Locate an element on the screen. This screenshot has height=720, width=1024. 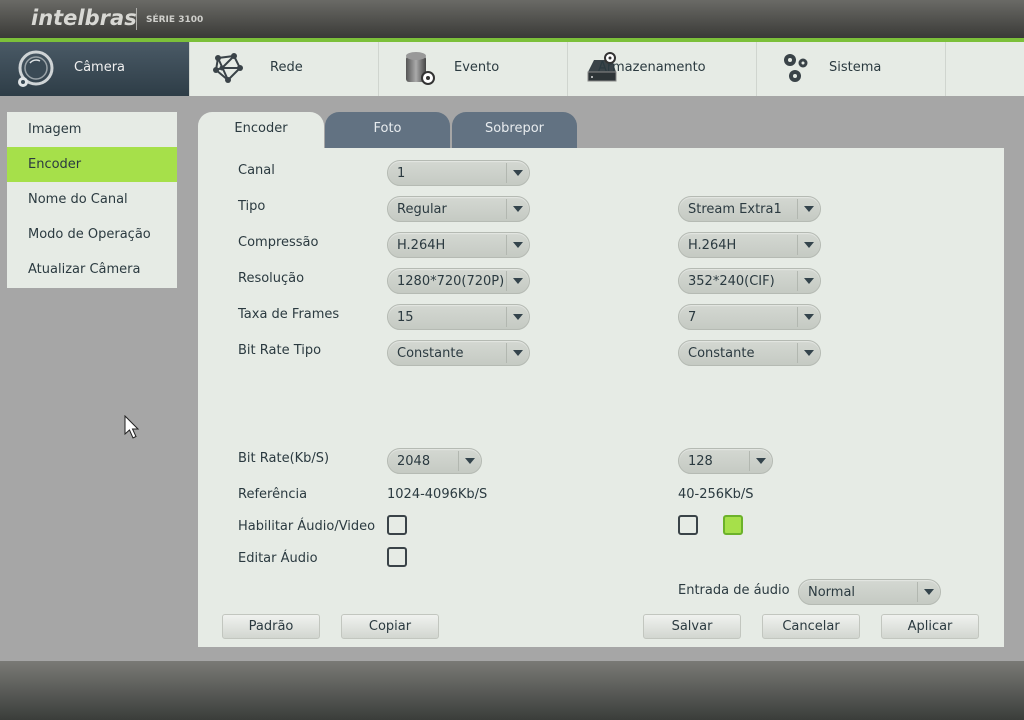
padrao-button: Padrão is located at coordinates (271, 626).